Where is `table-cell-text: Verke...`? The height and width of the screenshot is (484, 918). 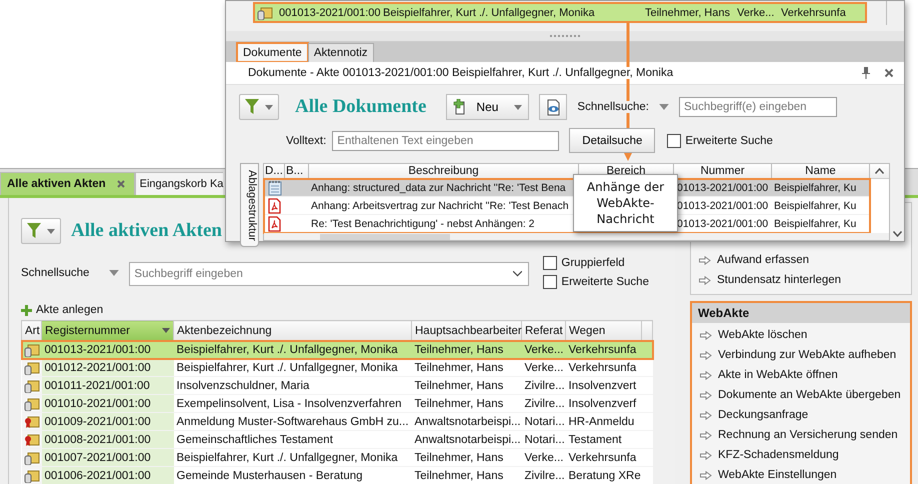
table-cell-text: Verke... is located at coordinates (756, 12).